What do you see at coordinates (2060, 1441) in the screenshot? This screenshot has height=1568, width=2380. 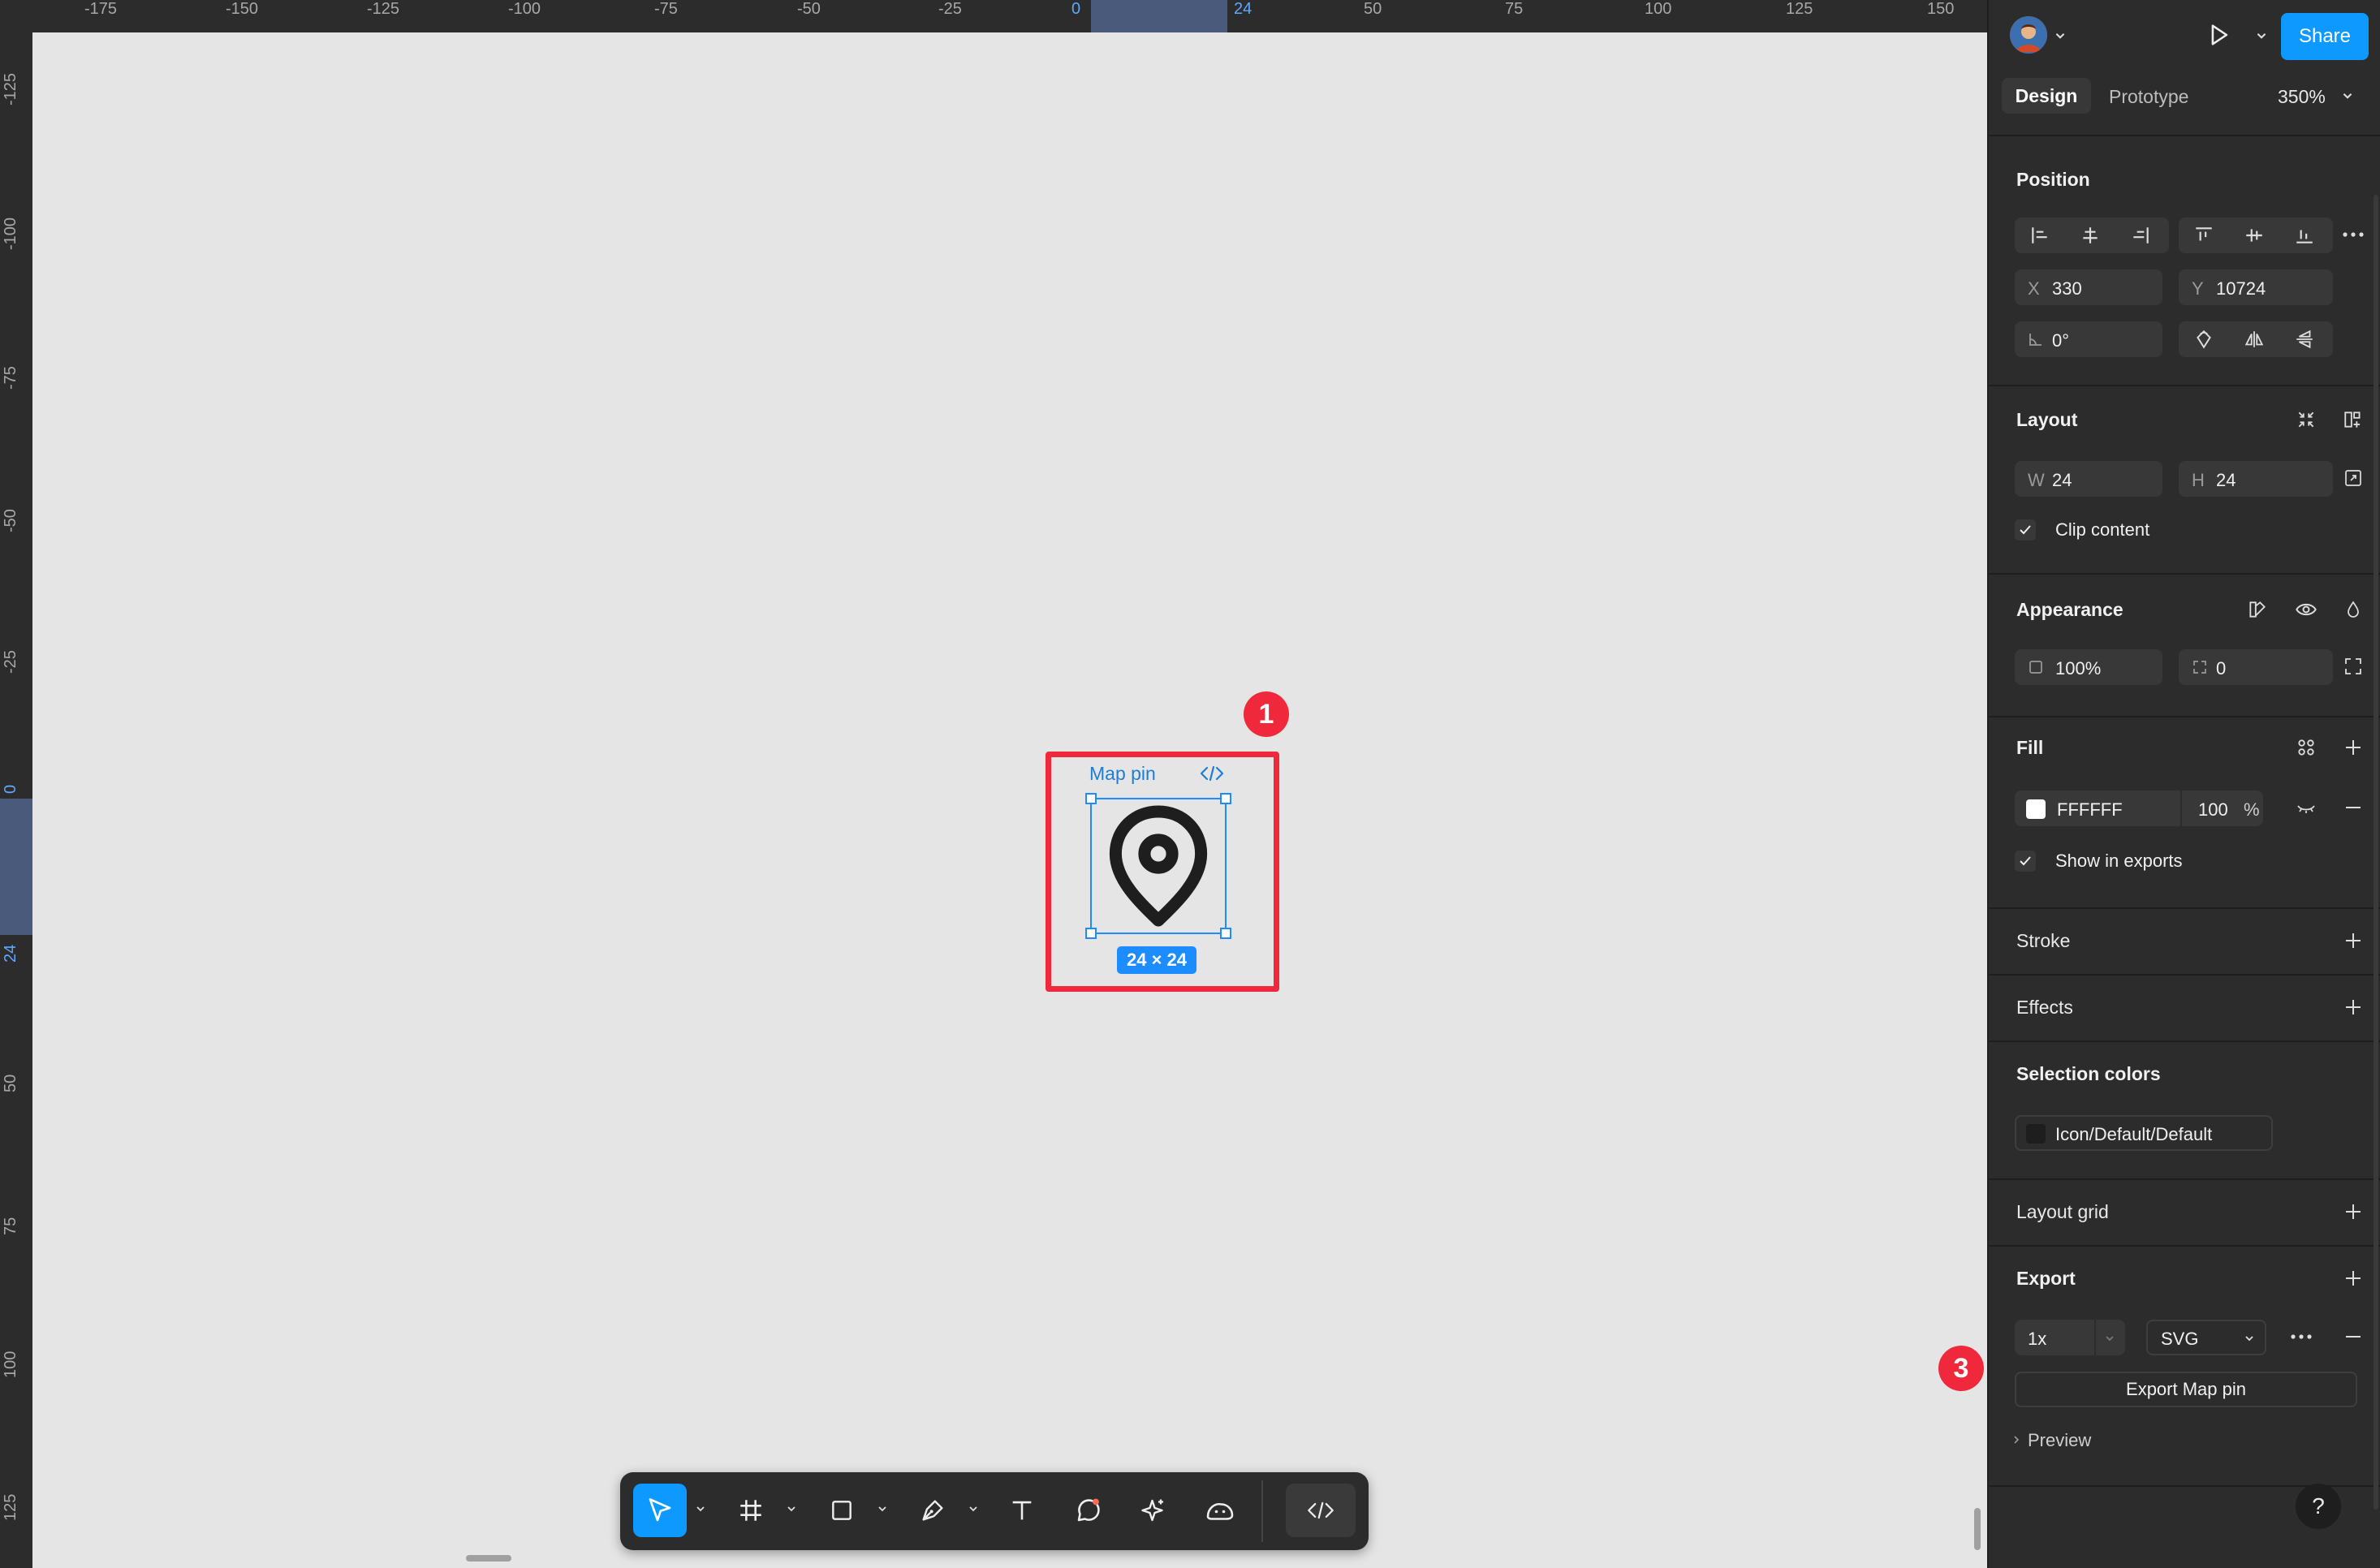 I see `preview-toggle: Preview` at bounding box center [2060, 1441].